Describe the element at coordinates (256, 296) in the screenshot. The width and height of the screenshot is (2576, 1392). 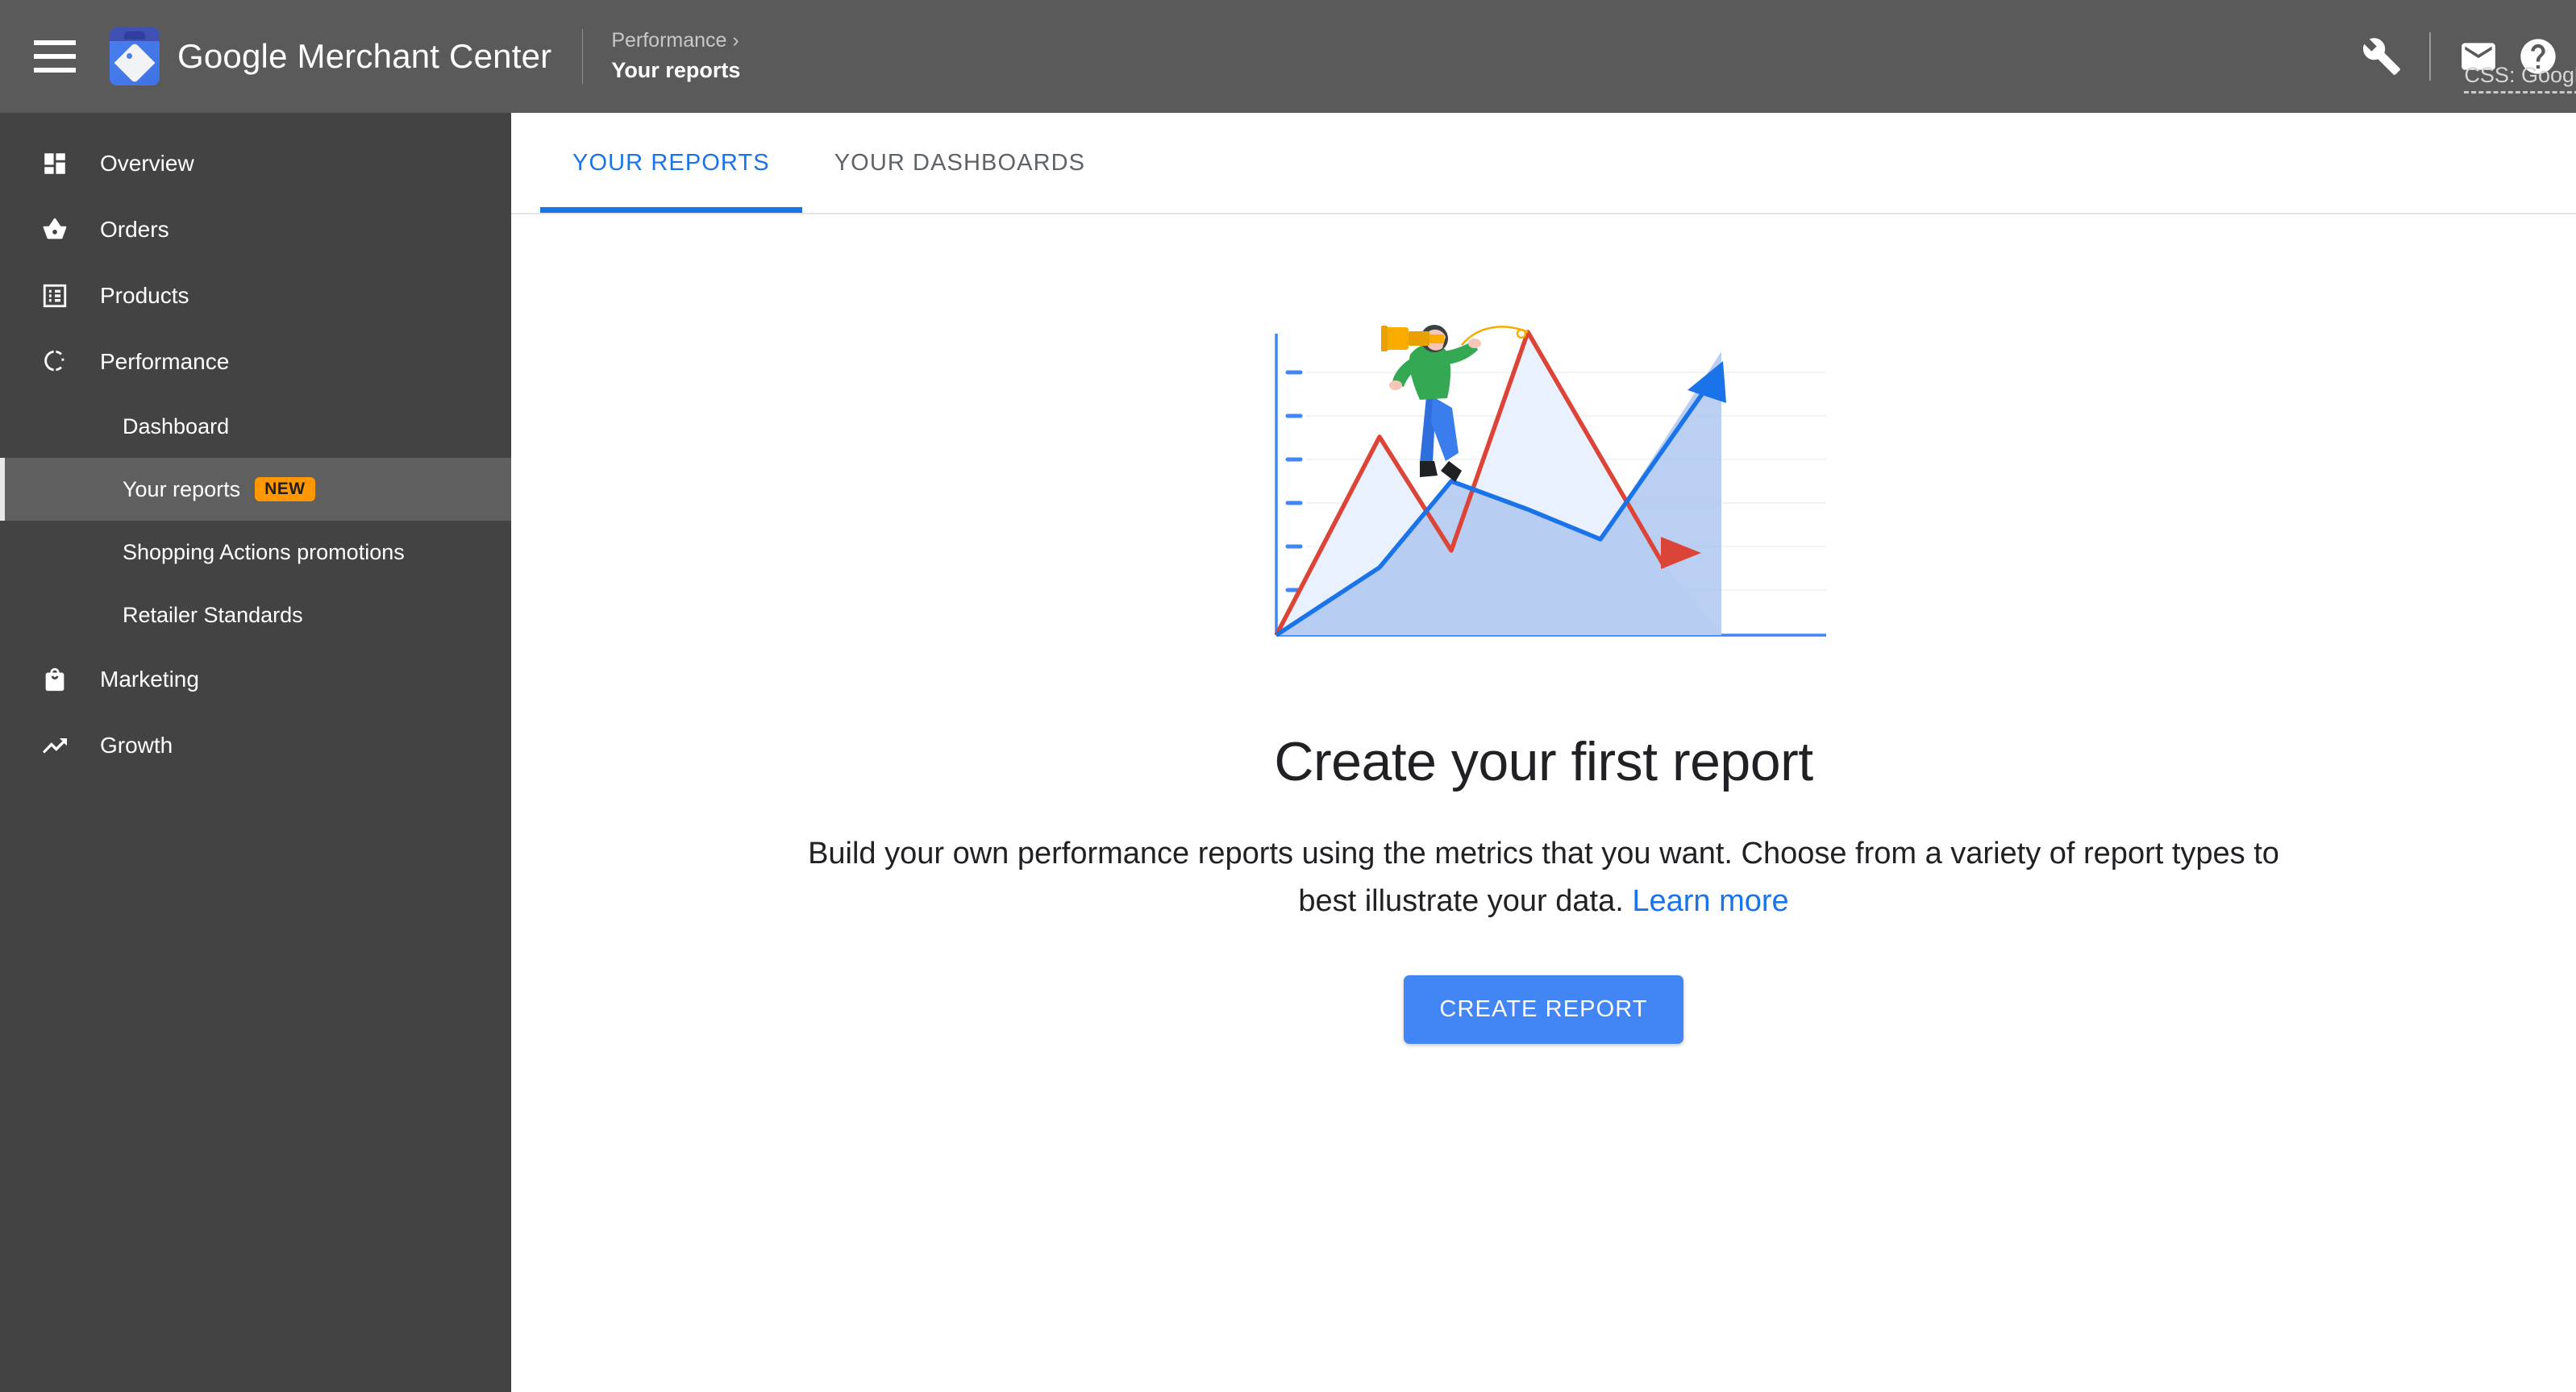
I see `sidebar-item-products: Products` at that location.